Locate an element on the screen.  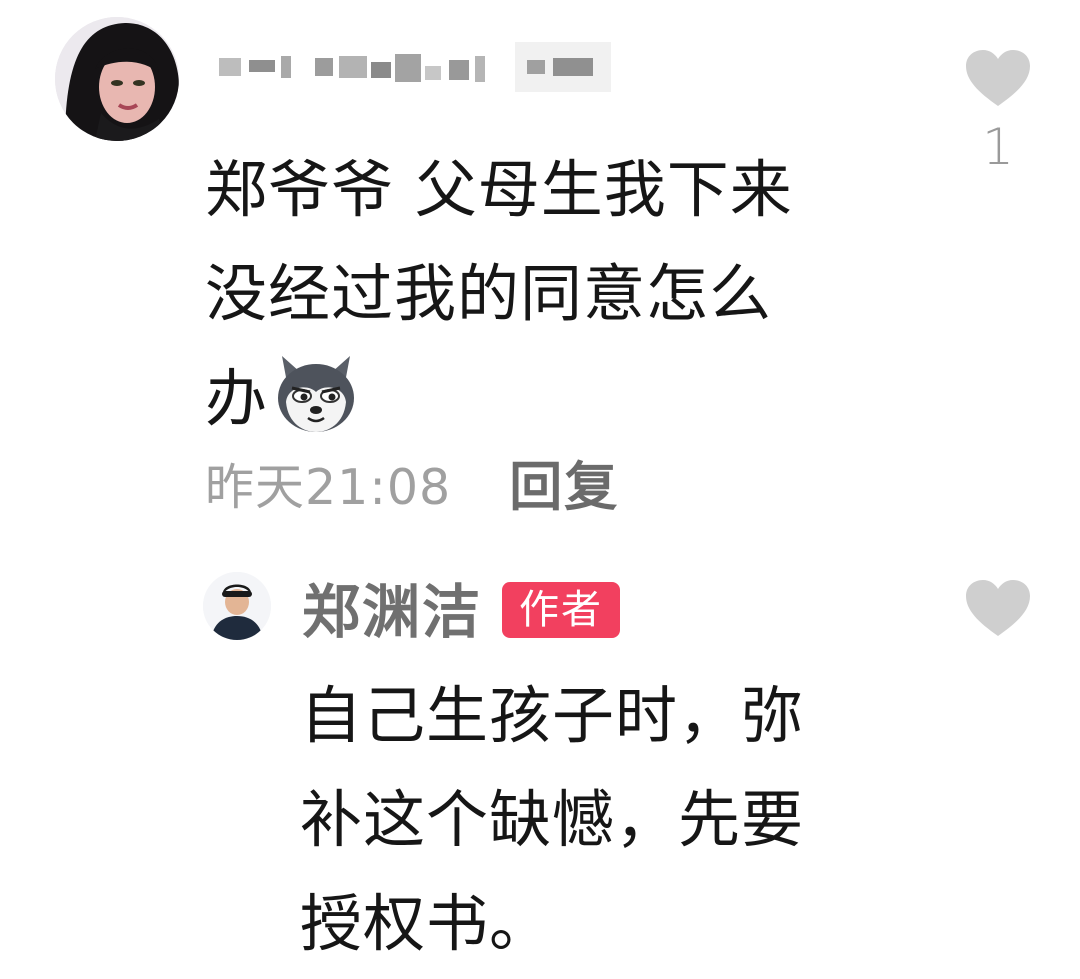
author-username: 郑渊洁 is located at coordinates (392, 612).